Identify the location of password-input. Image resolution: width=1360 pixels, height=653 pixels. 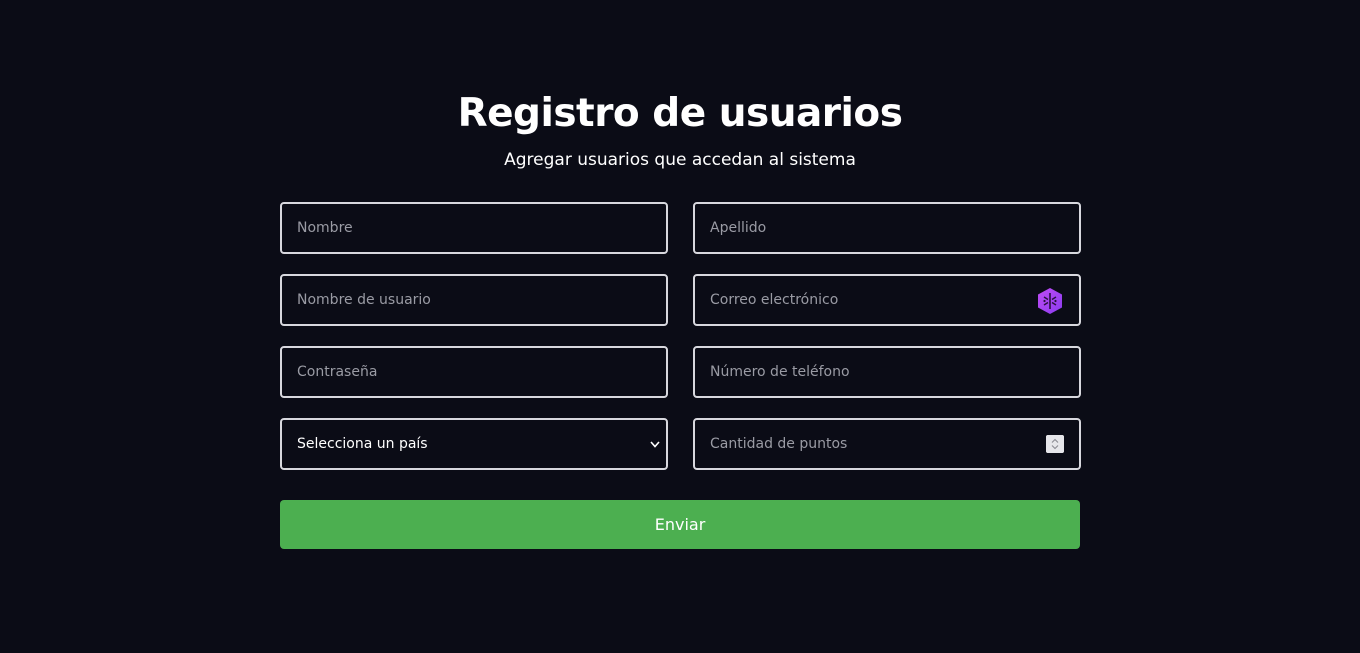
(474, 372).